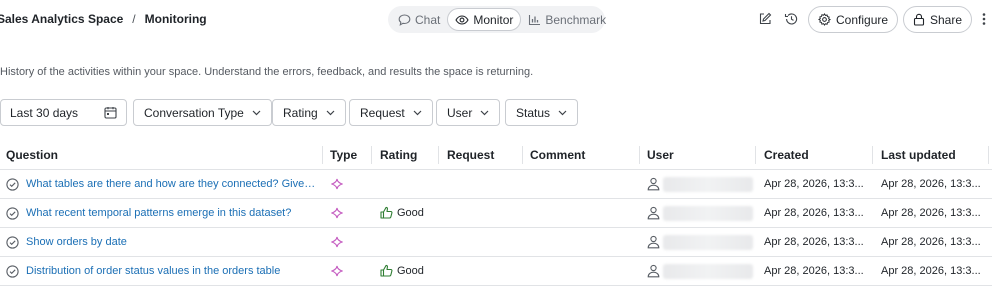 This screenshot has width=1000, height=289. Describe the element at coordinates (61, 19) in the screenshot. I see `breadcrumb-space: Sales Analytics Space` at that location.